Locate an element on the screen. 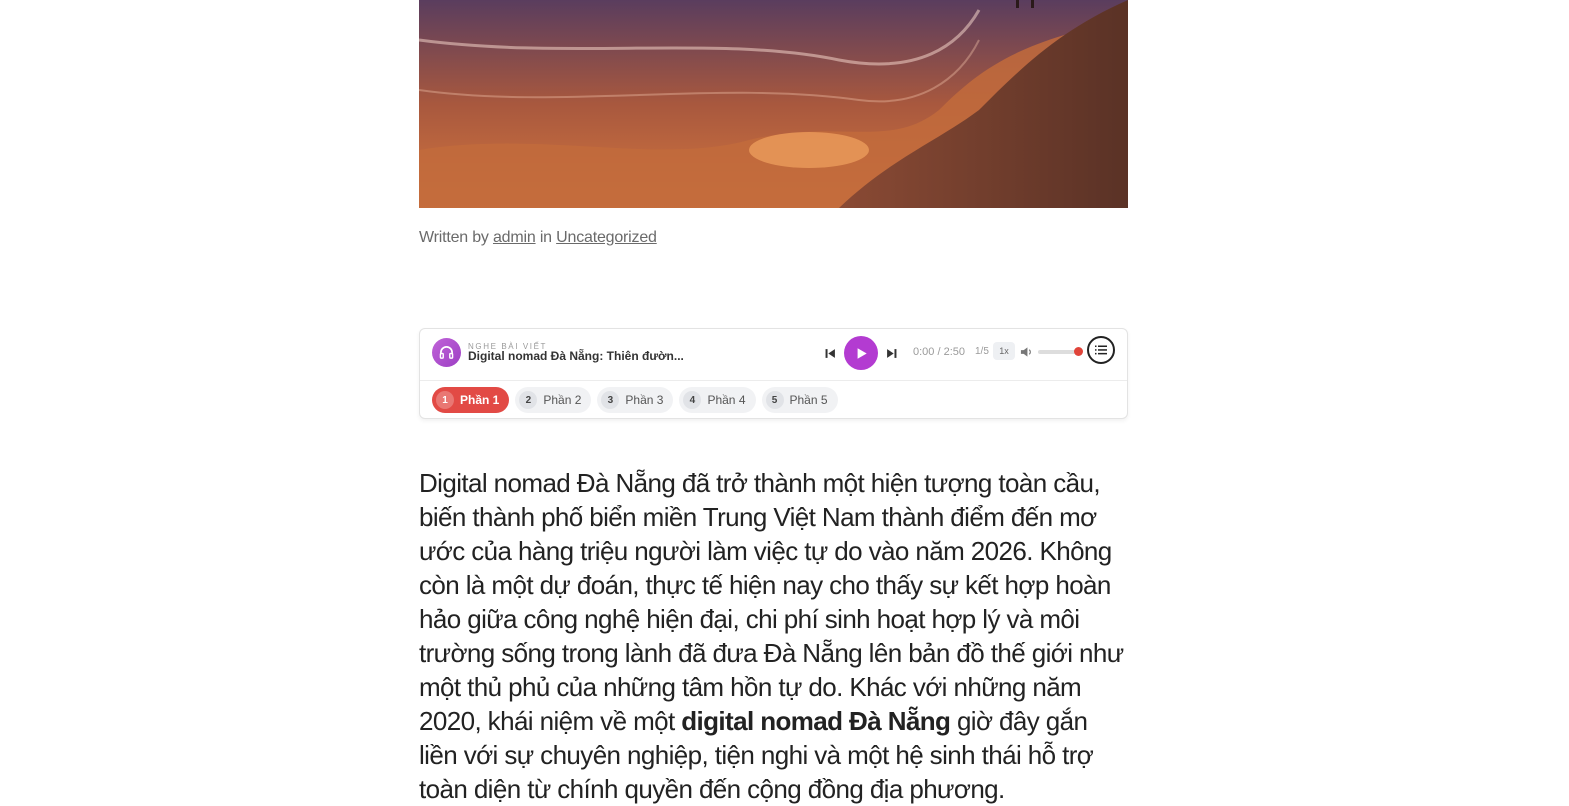 The image size is (1569, 806). next-button is located at coordinates (891, 353).